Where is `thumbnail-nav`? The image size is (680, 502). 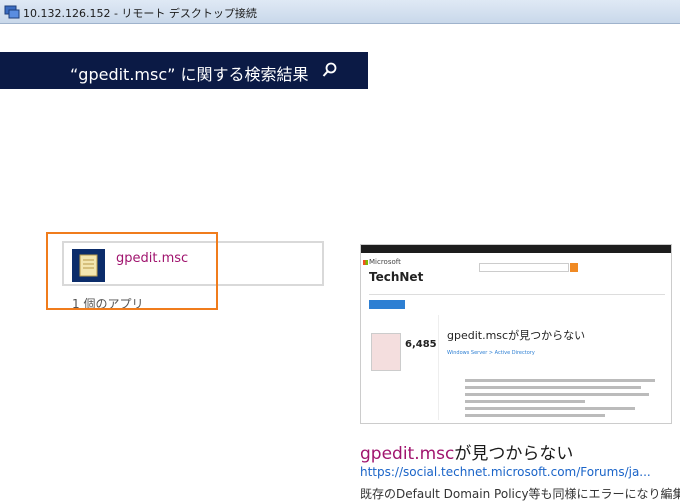 thumbnail-nav is located at coordinates (517, 290).